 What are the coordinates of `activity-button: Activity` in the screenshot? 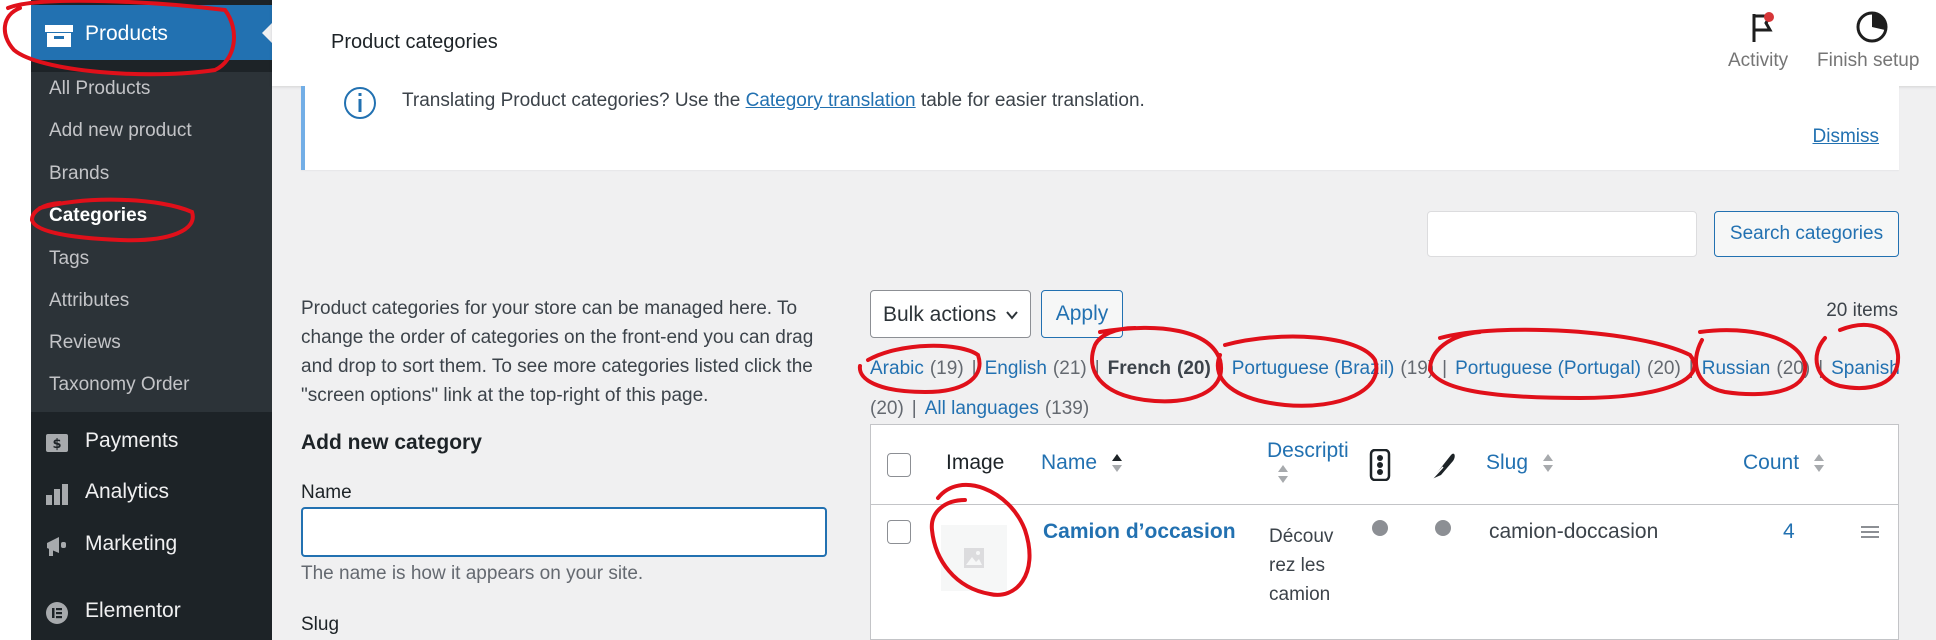 It's located at (1763, 43).